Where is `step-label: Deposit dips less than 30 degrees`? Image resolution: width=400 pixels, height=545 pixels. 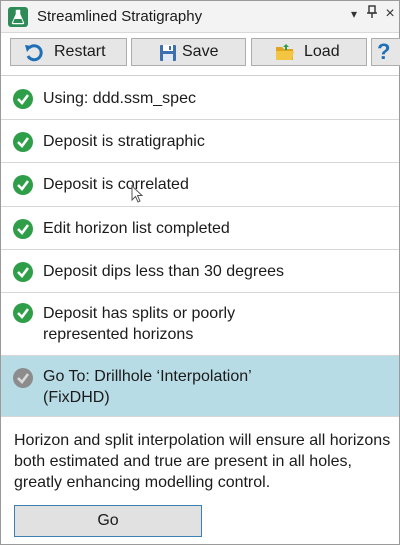 step-label: Deposit dips less than 30 degrees is located at coordinates (164, 271).